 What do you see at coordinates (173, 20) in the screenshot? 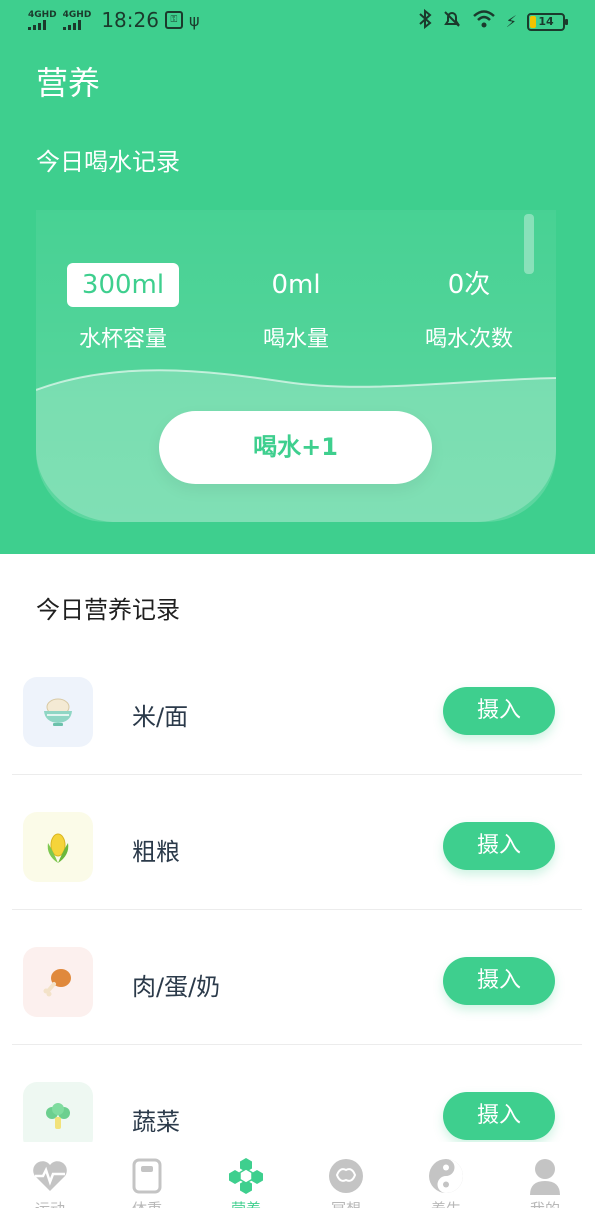
I see `vpn-icon: ⚿` at bounding box center [173, 20].